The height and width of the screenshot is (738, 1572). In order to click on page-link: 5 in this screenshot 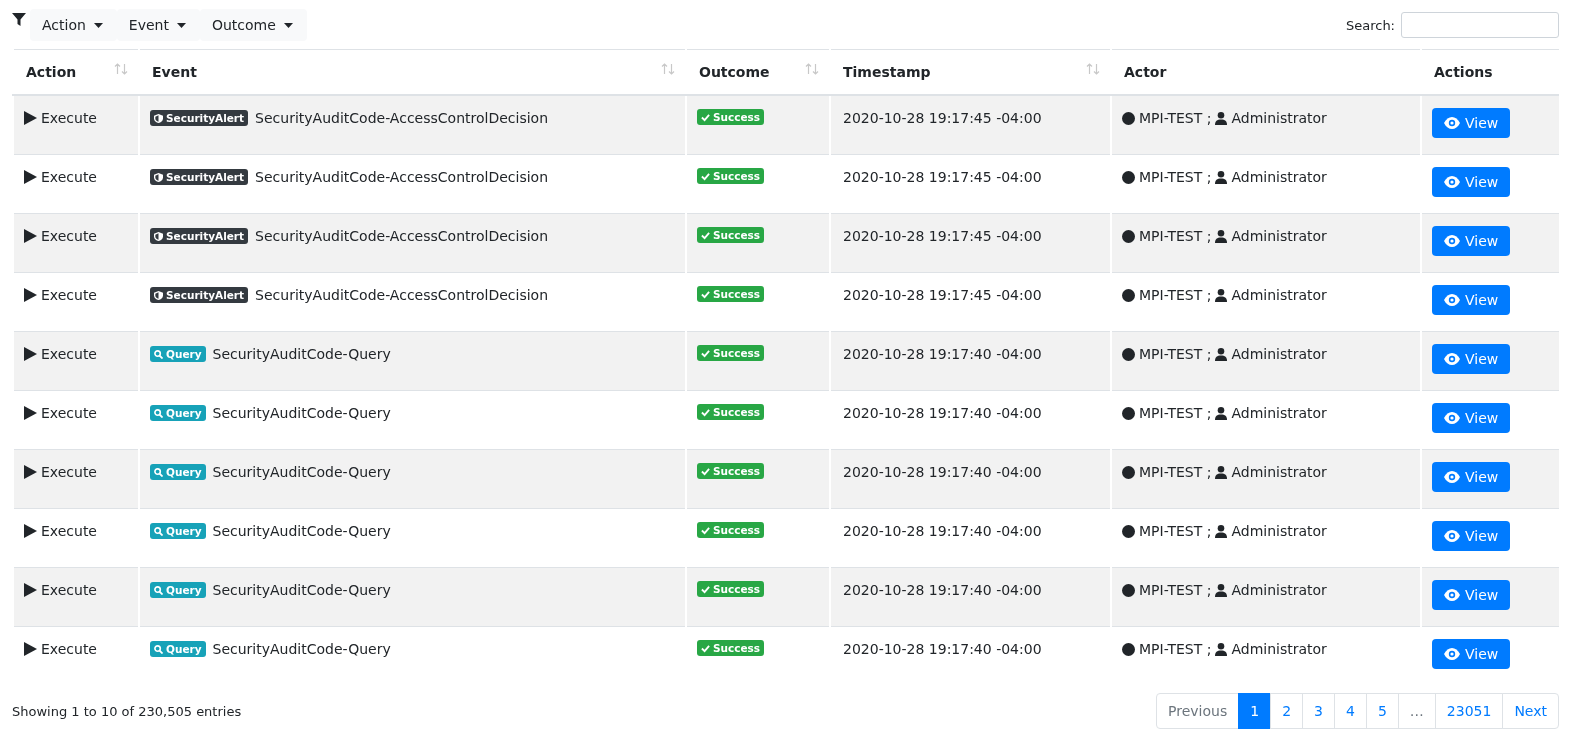, I will do `click(1382, 711)`.